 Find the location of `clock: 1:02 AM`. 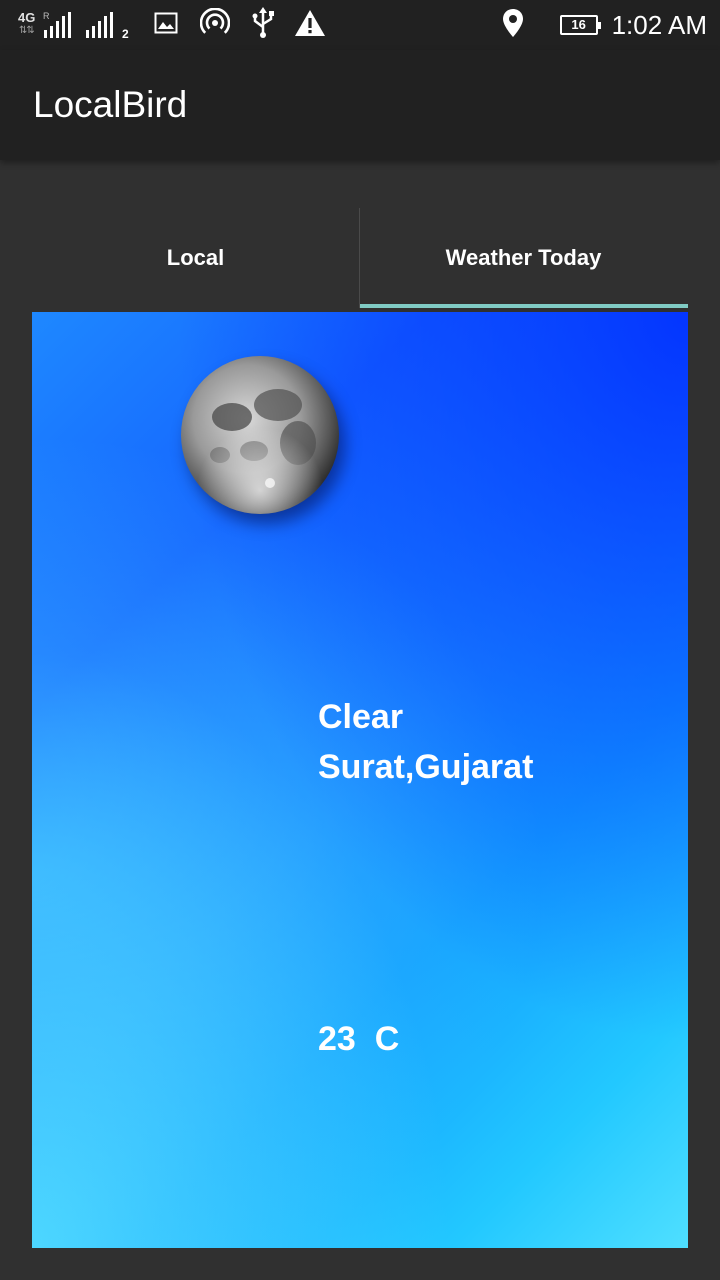

clock: 1:02 AM is located at coordinates (659, 24).